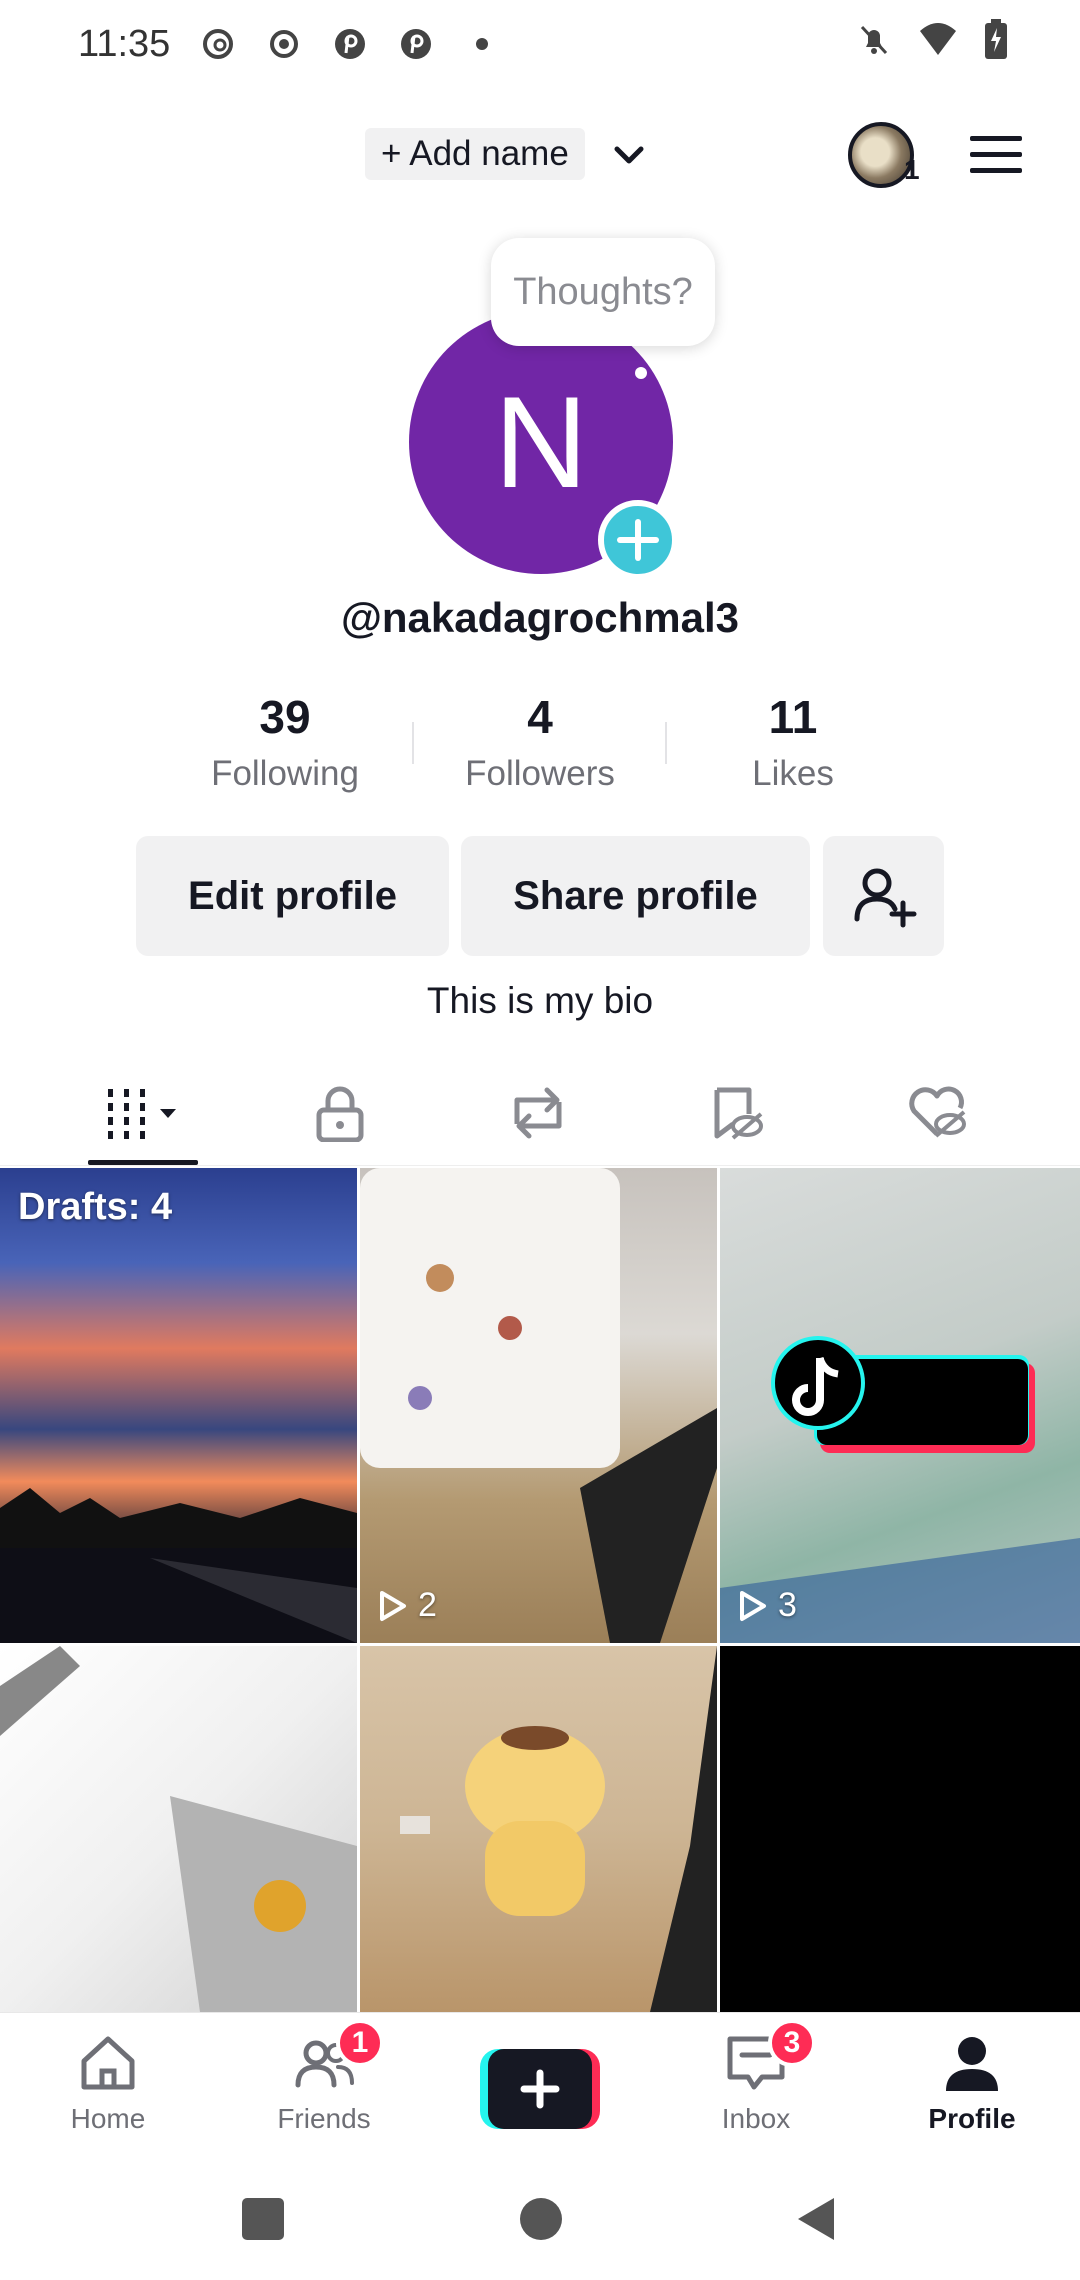  Describe the element at coordinates (218, 44) in the screenshot. I see `threads-icon` at that location.